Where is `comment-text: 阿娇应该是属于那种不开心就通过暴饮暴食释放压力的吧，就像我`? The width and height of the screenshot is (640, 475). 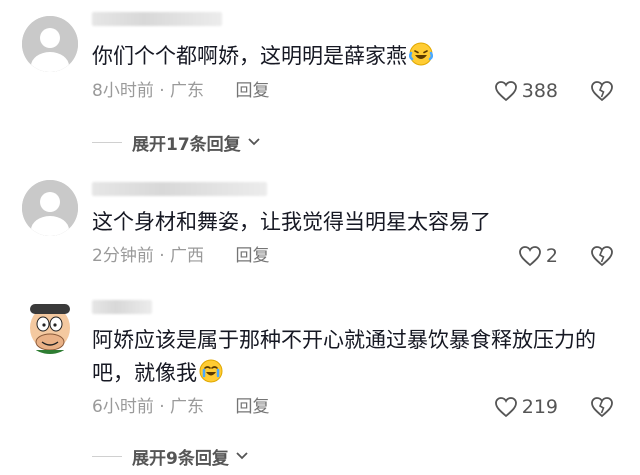
comment-text: 阿娇应该是属于那种不开心就通过暴饮暴食释放压力的吧，就像我 is located at coordinates (352, 357).